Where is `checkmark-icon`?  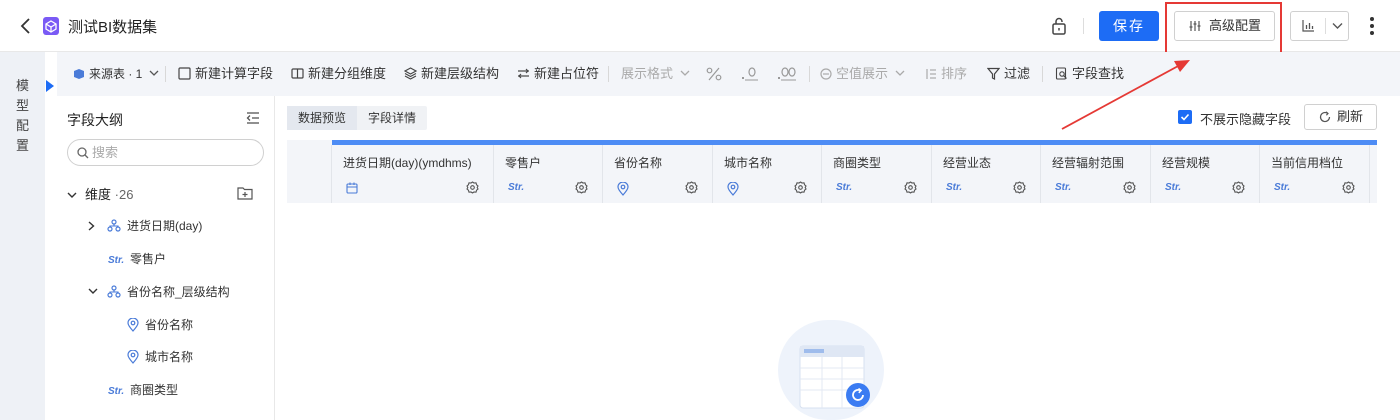
checkmark-icon is located at coordinates (1185, 117).